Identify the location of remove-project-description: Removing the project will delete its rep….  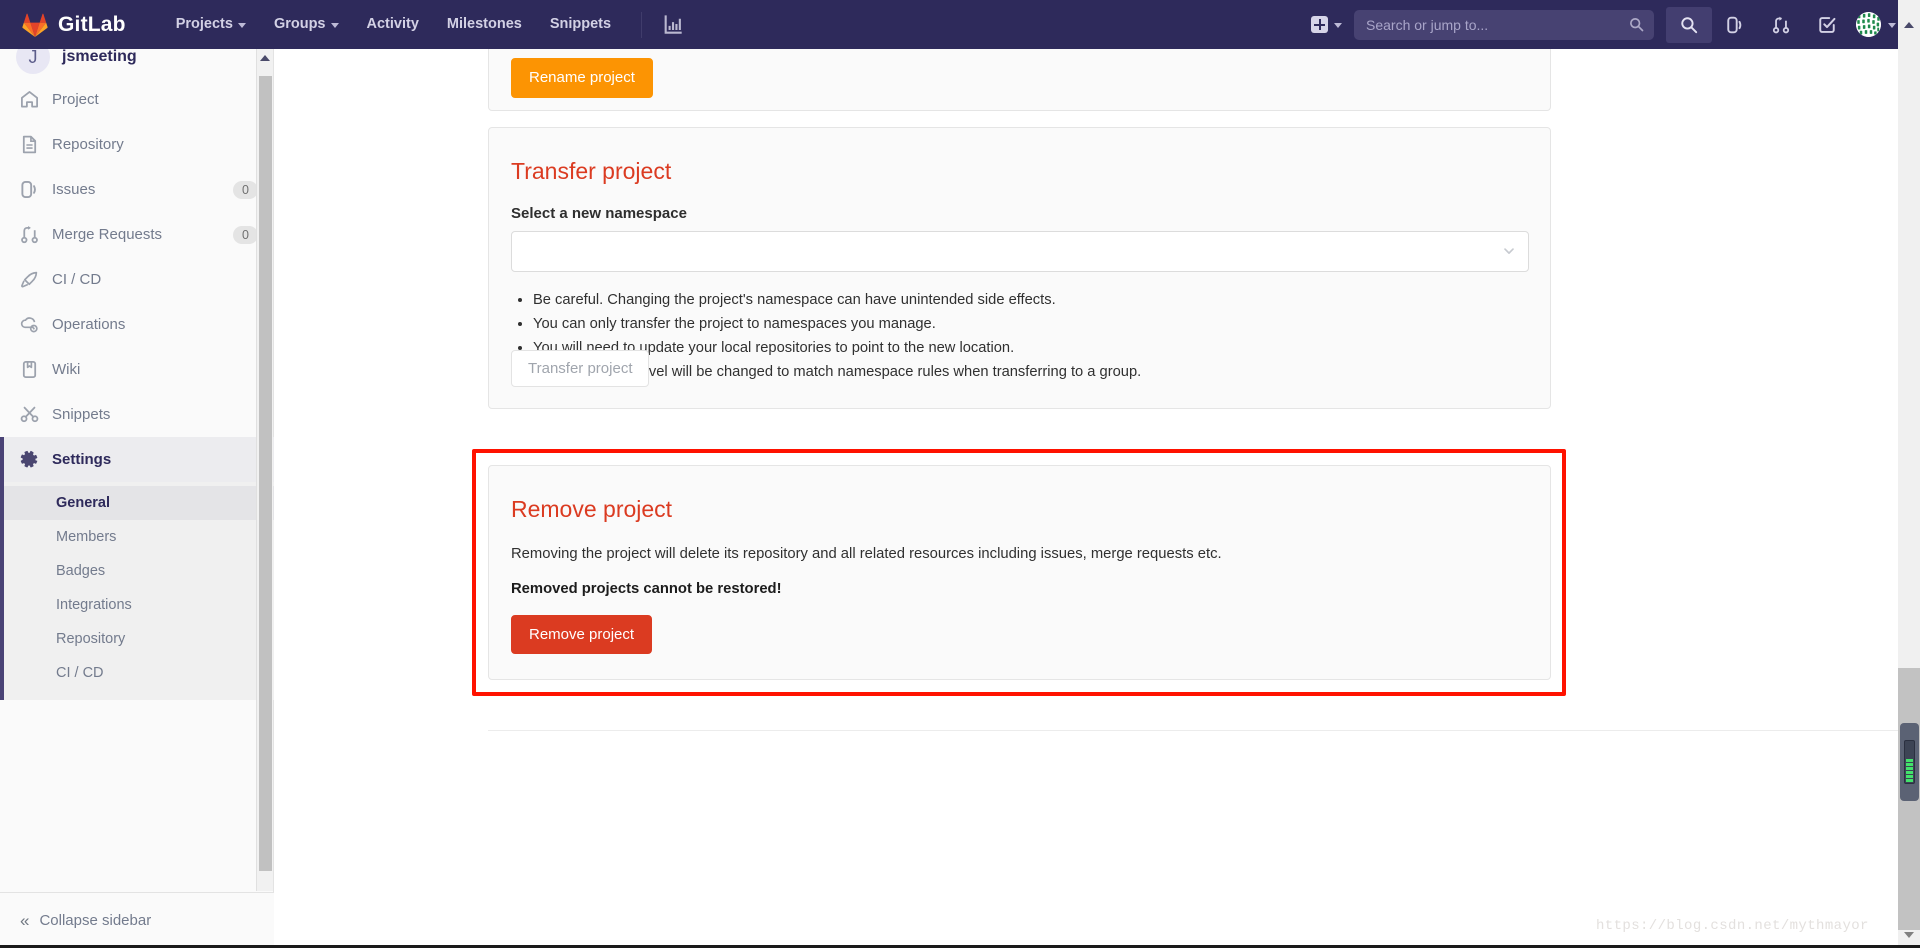
(866, 553).